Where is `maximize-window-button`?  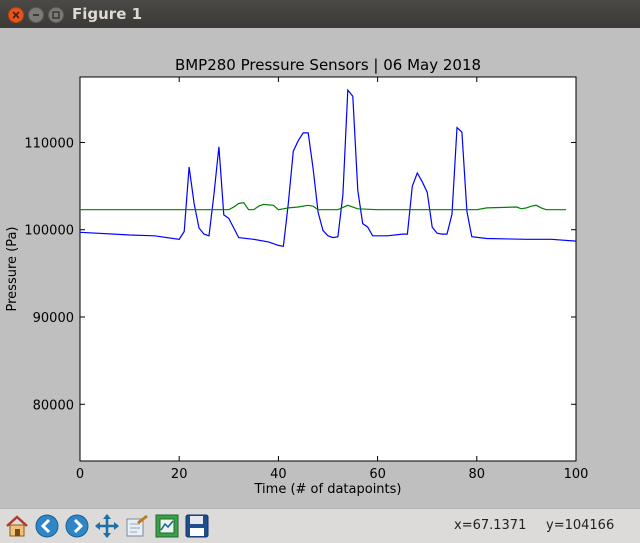 maximize-window-button is located at coordinates (56, 15).